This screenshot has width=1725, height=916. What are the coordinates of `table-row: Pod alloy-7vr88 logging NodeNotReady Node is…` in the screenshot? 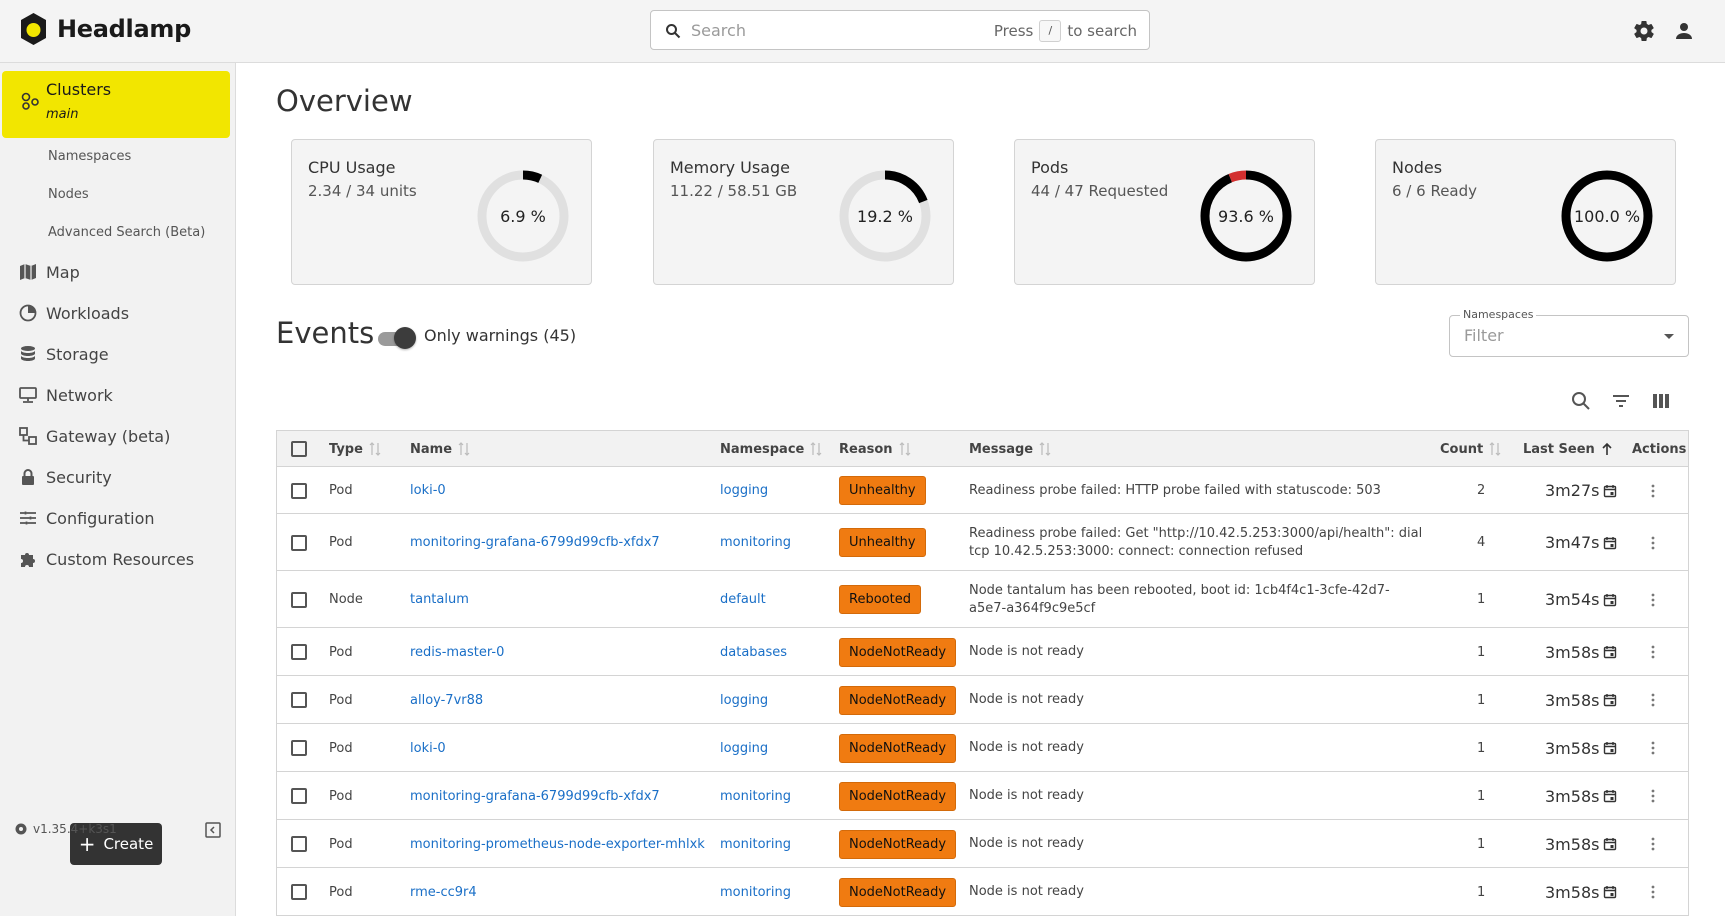 It's located at (982, 700).